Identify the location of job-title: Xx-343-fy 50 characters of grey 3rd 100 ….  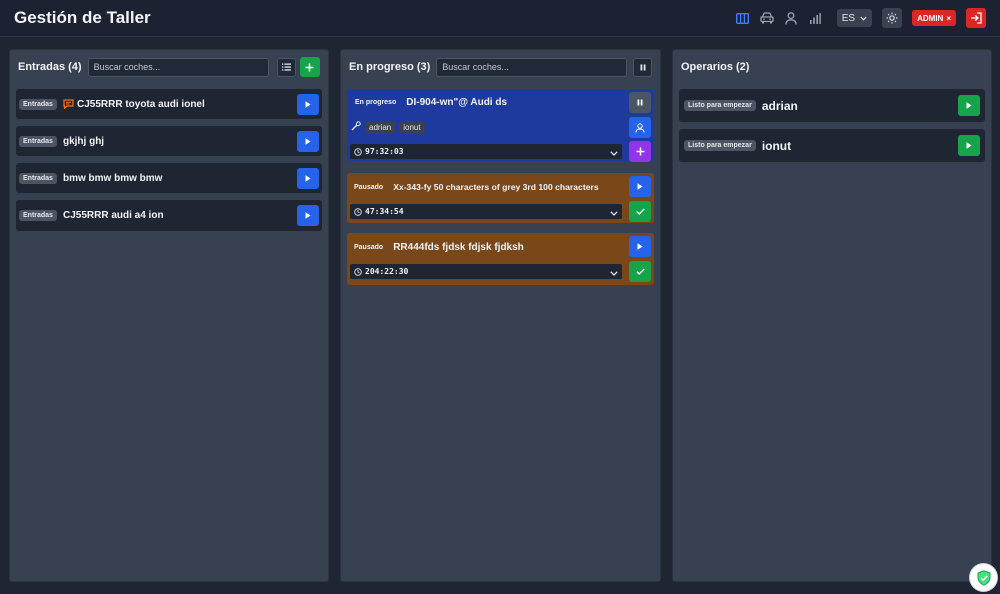
(496, 187).